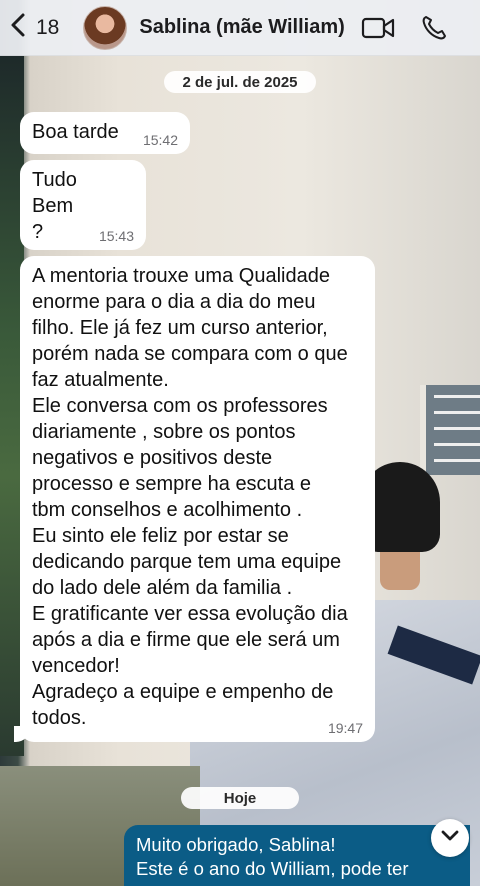  What do you see at coordinates (240, 798) in the screenshot?
I see `today-divider: Hoje` at bounding box center [240, 798].